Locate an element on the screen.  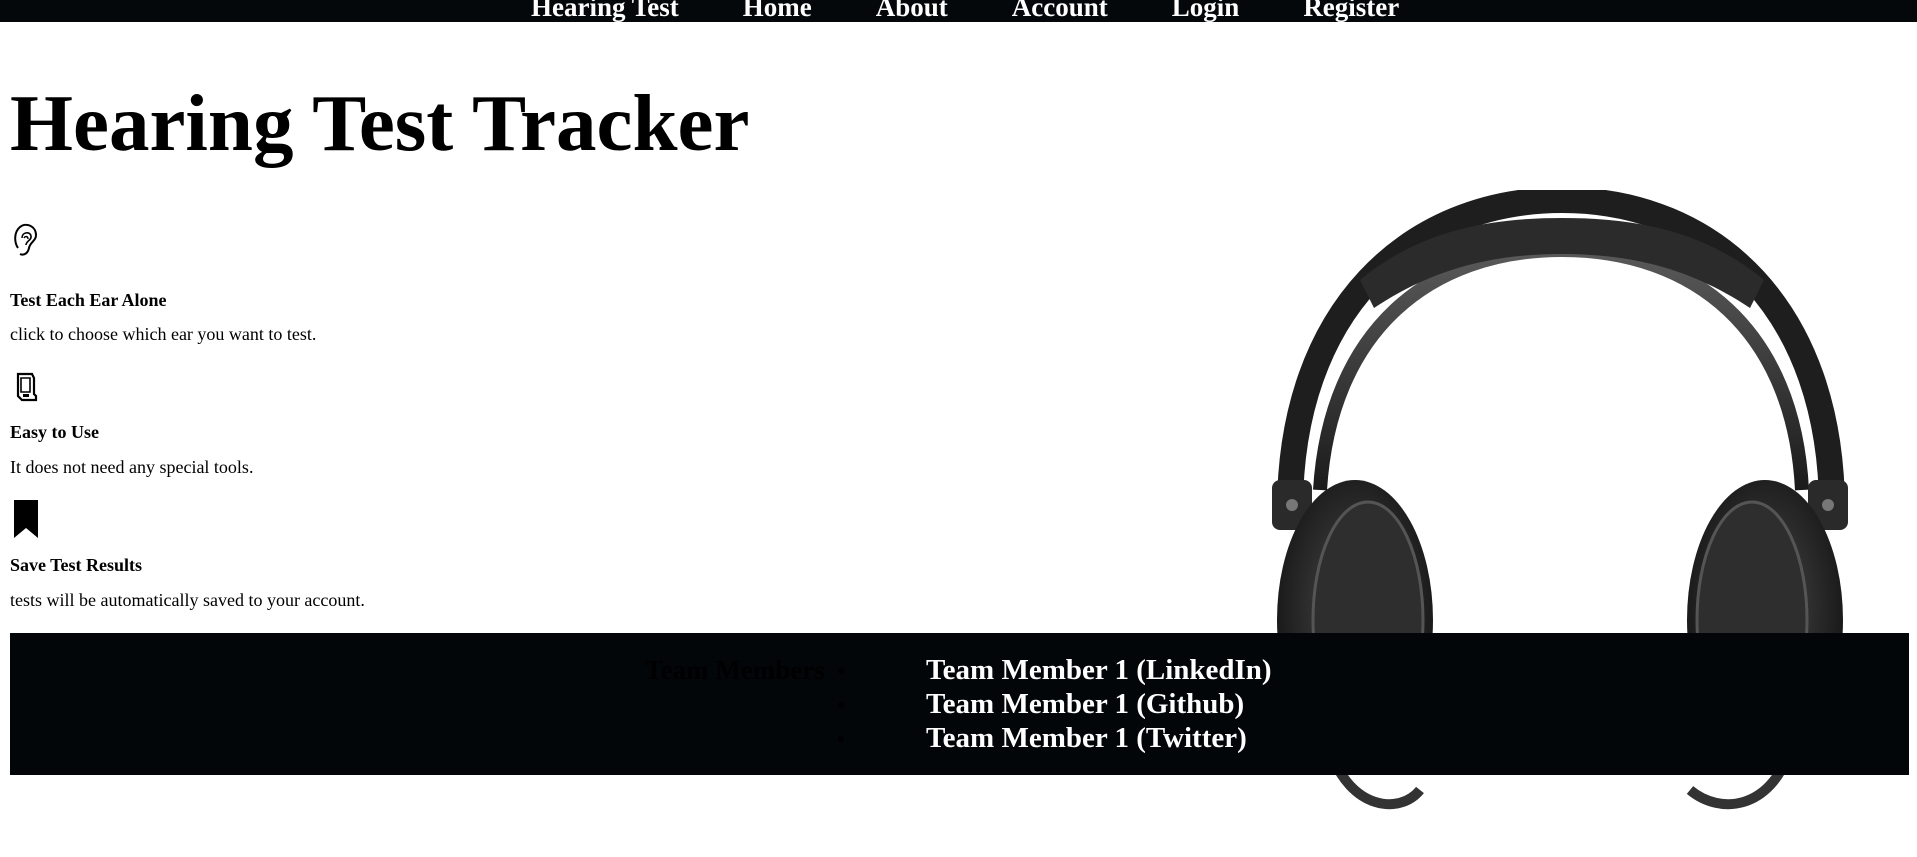
nav-link-hearing-test: Hearing Test is located at coordinates (605, 11).